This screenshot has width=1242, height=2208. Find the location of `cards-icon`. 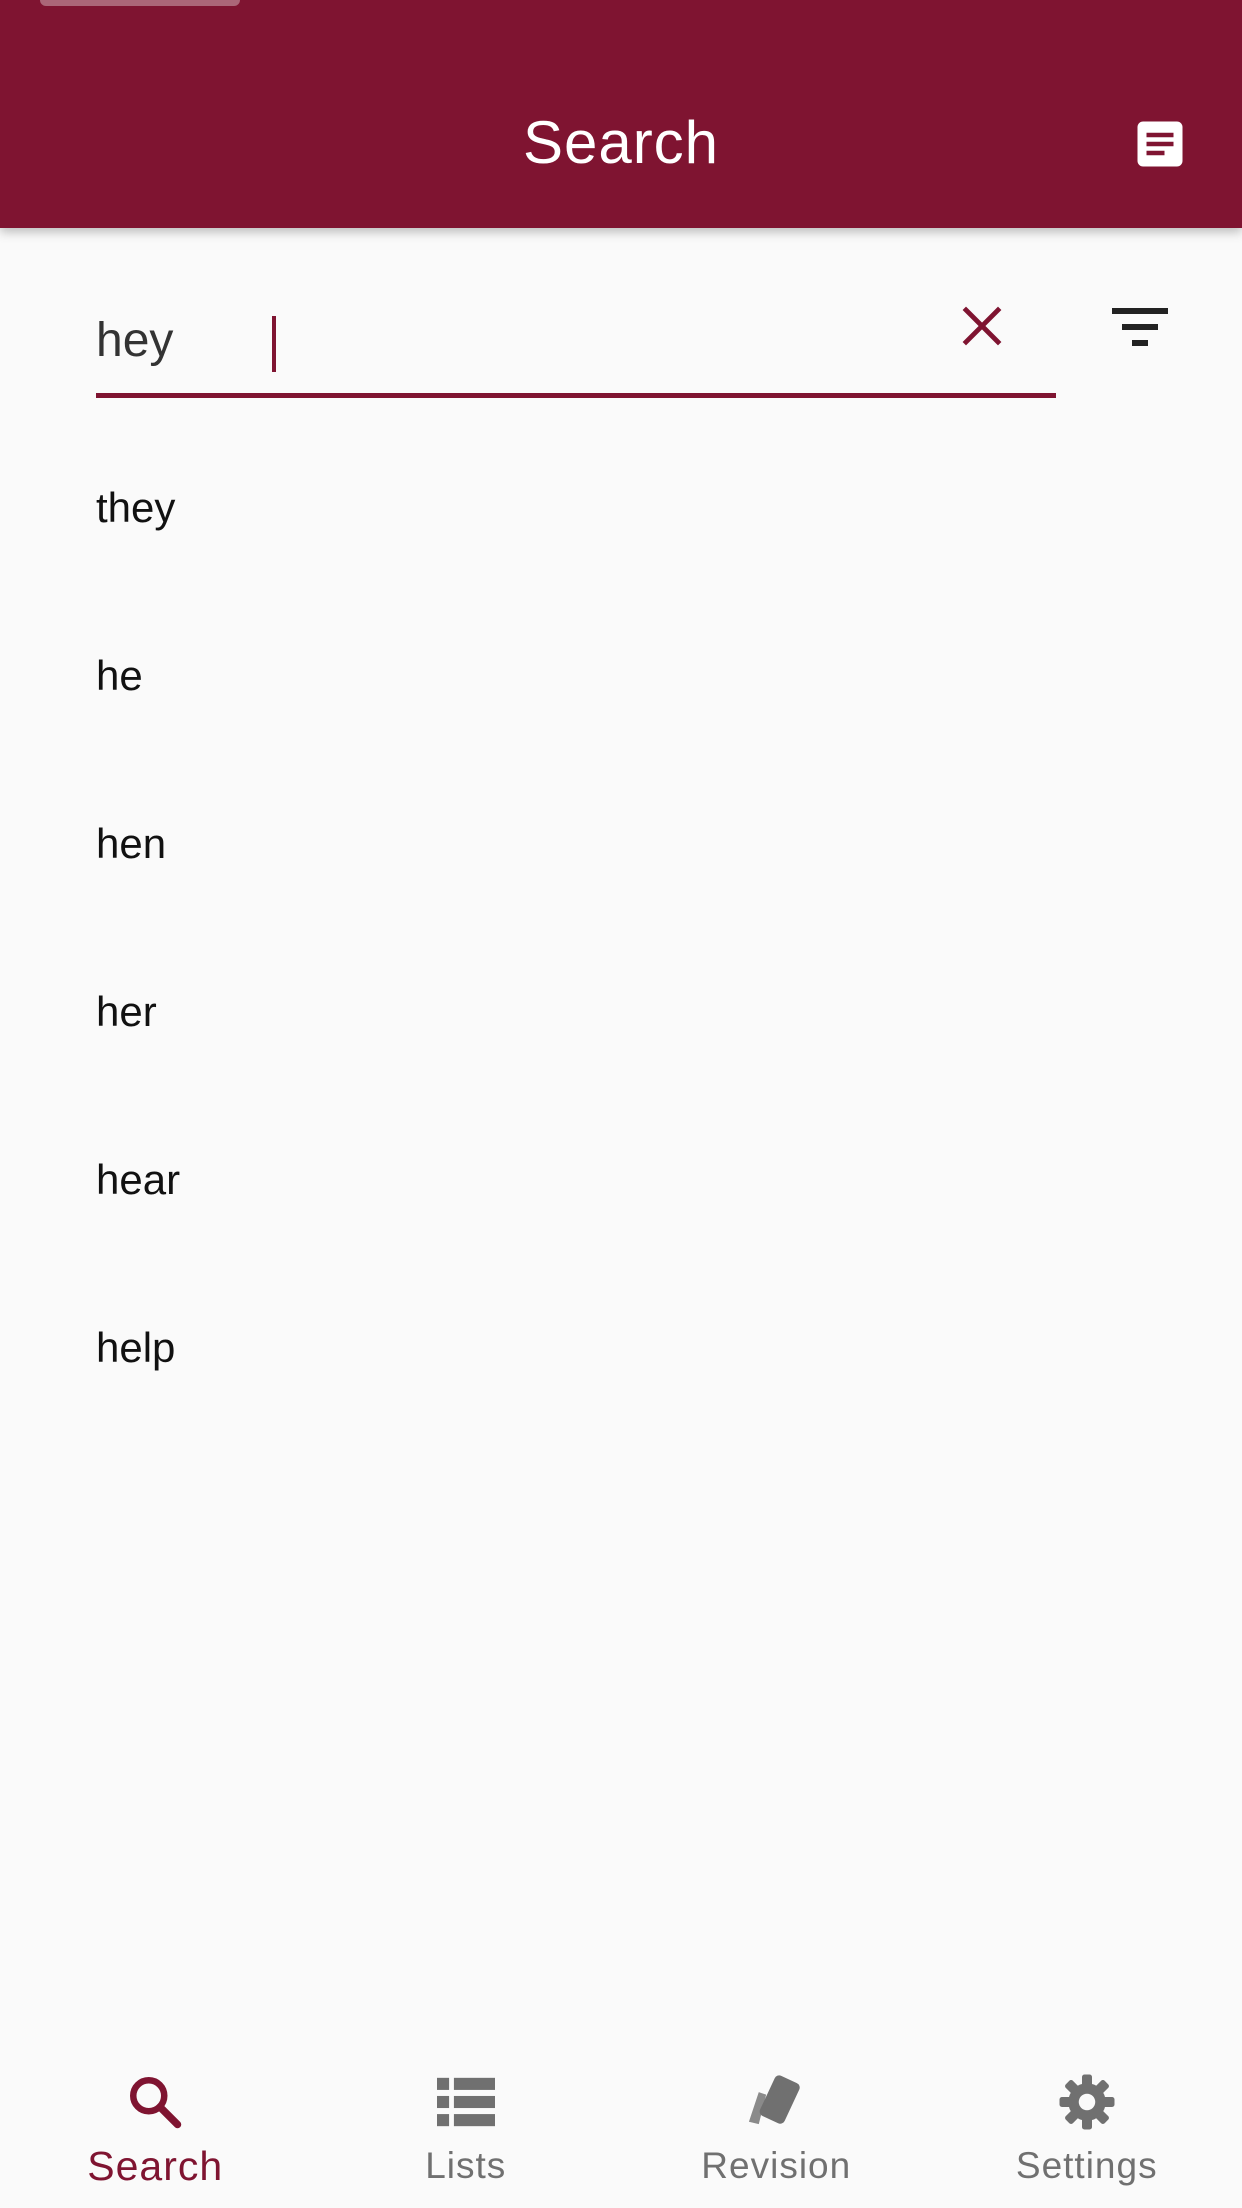

cards-icon is located at coordinates (776, 2102).